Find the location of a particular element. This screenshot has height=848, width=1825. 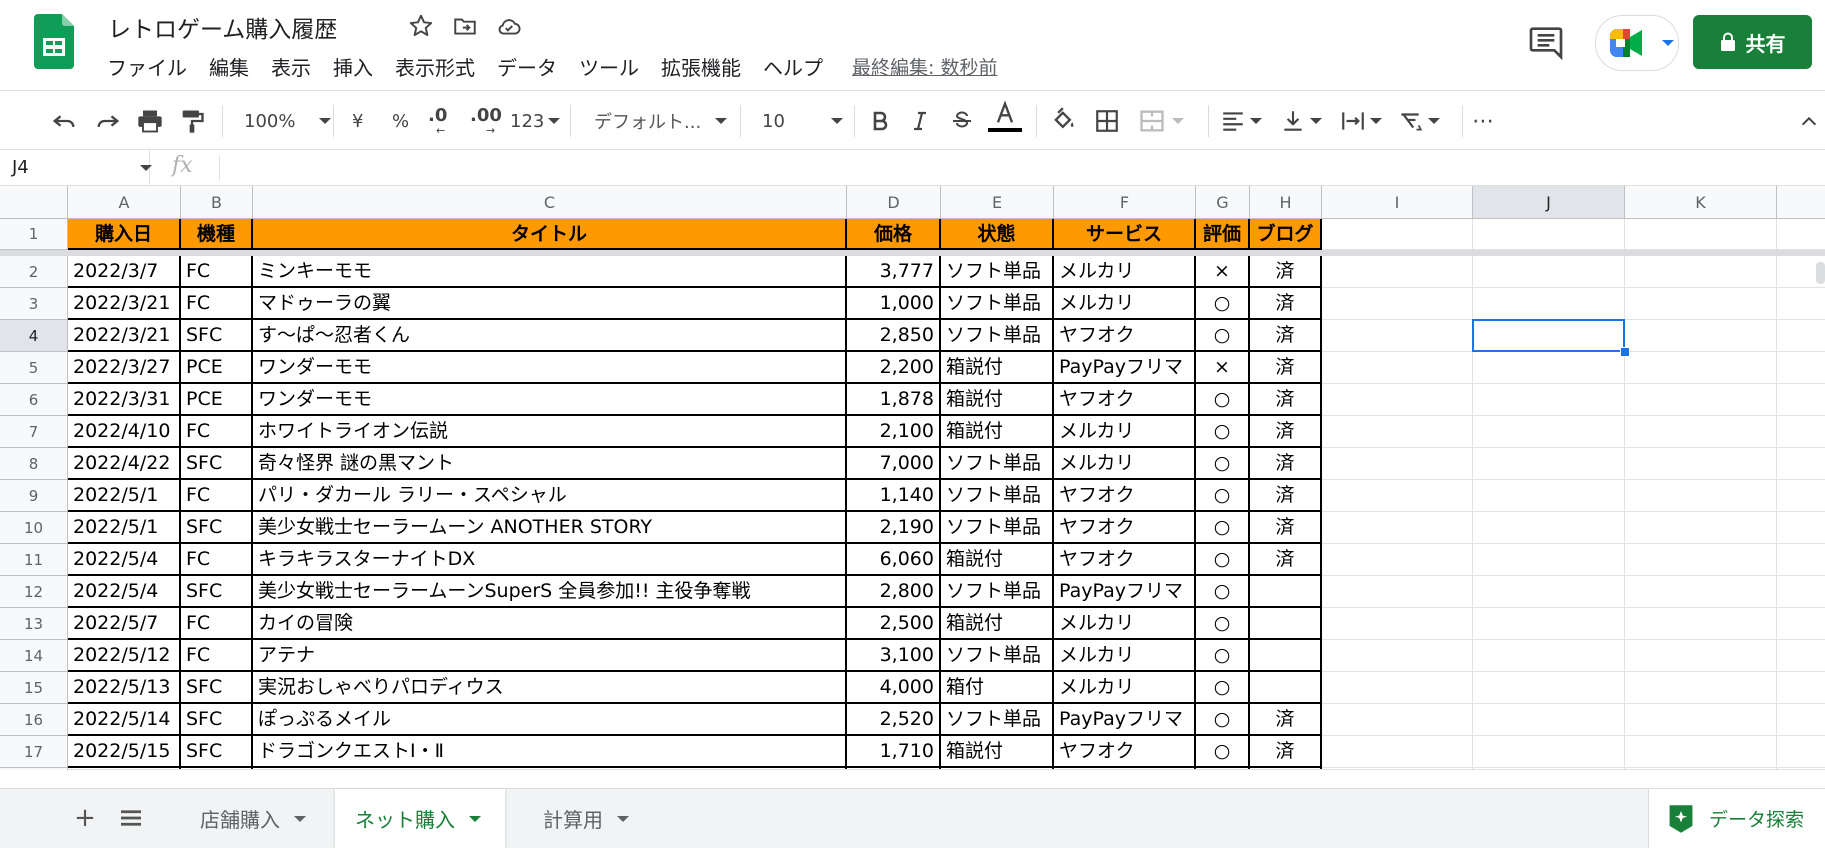

header-cell: 価格 is located at coordinates (894, 234).